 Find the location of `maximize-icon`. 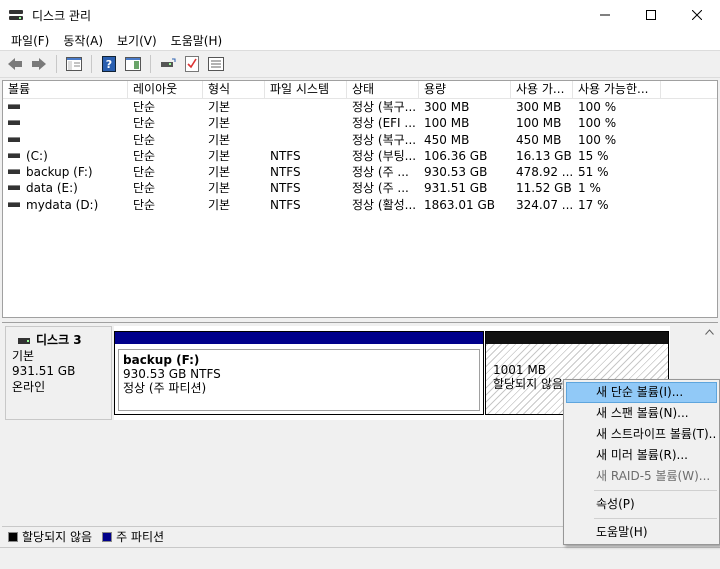

maximize-icon is located at coordinates (651, 15).